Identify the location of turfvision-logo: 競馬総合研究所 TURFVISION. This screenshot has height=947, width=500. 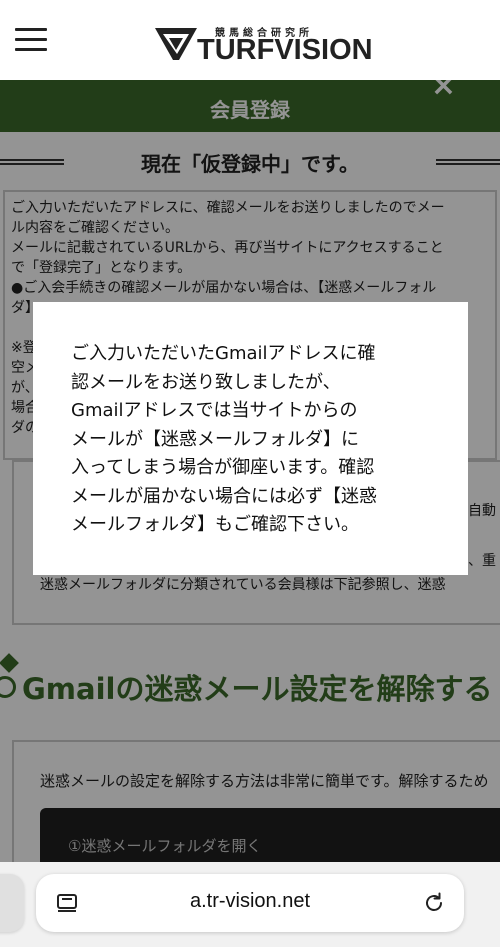
(264, 45).